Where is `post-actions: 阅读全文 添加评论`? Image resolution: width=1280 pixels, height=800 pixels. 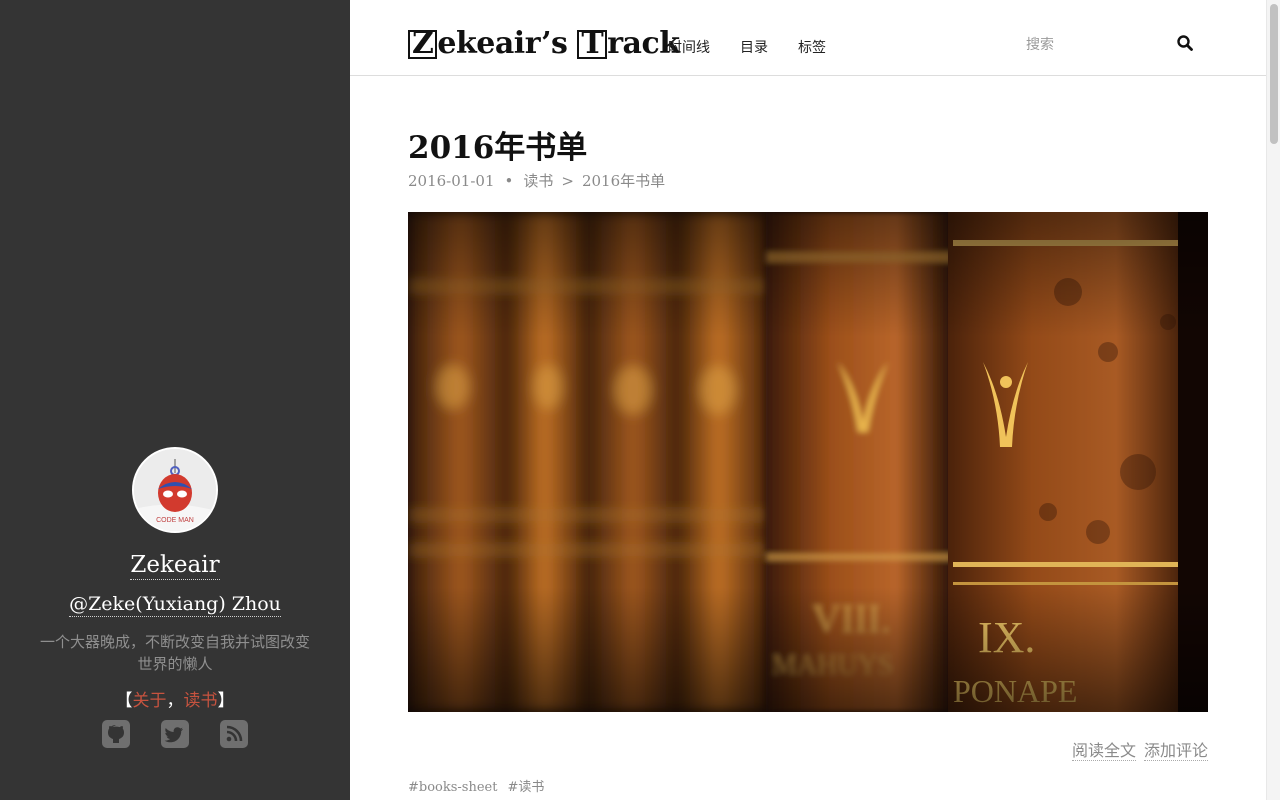
post-actions: 阅读全文 添加评论 is located at coordinates (1136, 749).